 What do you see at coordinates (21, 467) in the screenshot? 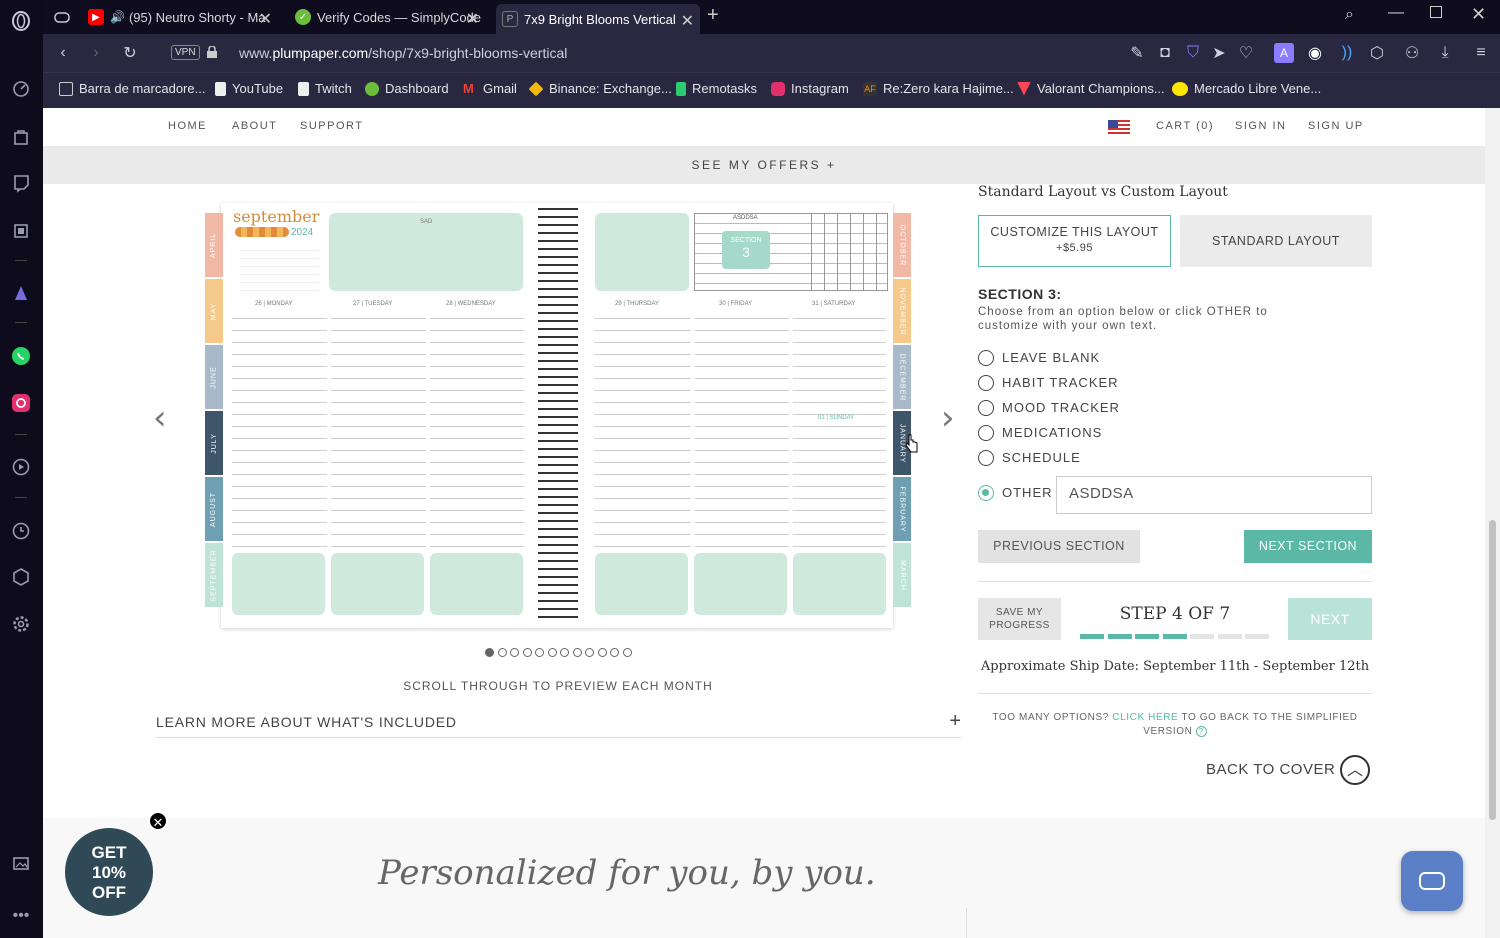
I see `player-icon` at bounding box center [21, 467].